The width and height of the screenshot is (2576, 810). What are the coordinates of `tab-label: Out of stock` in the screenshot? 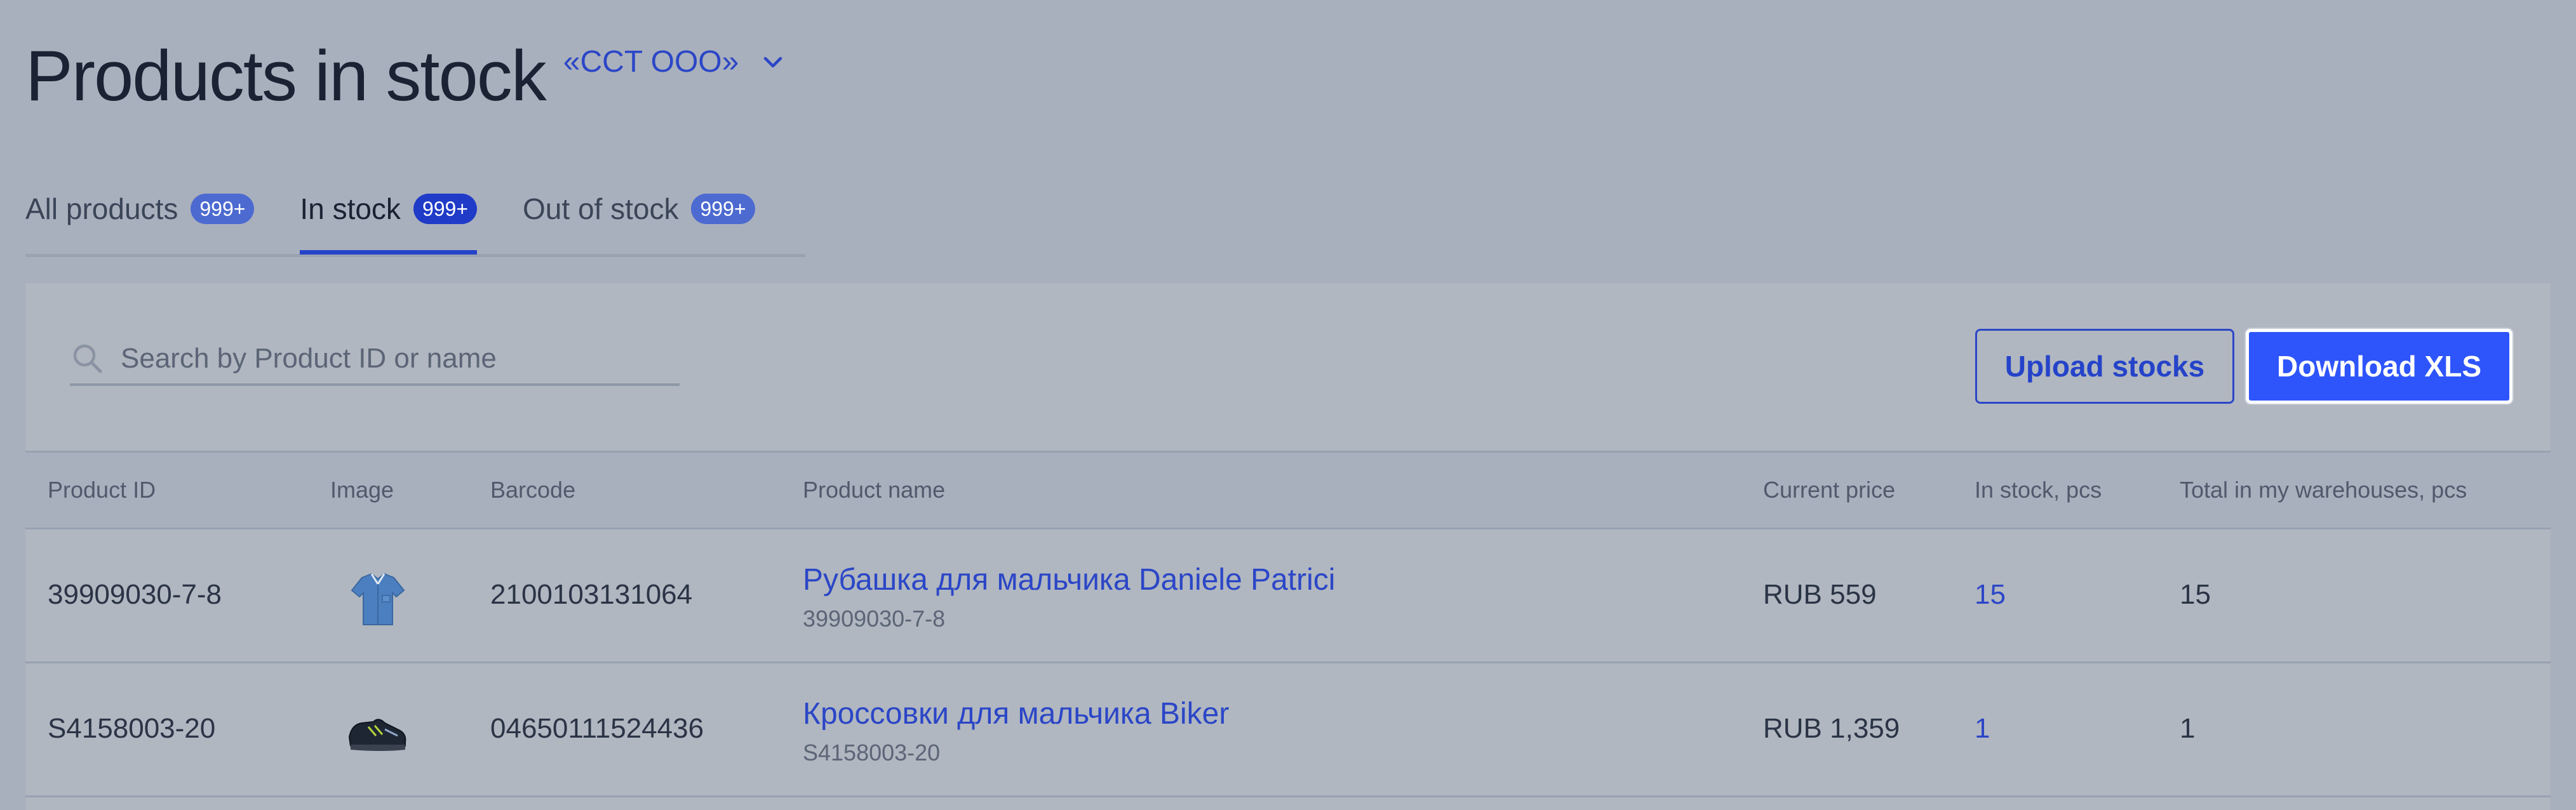 It's located at (601, 209).